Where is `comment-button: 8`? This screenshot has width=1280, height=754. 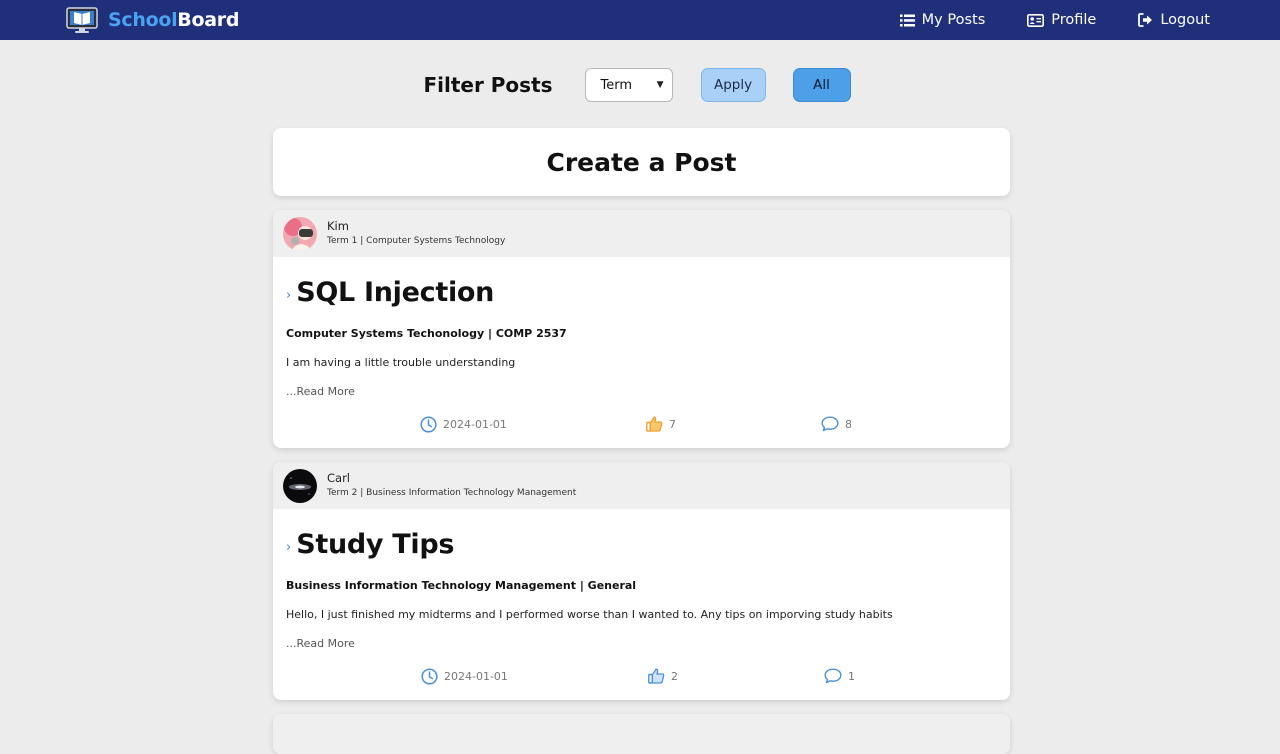
comment-button: 8 is located at coordinates (836, 424).